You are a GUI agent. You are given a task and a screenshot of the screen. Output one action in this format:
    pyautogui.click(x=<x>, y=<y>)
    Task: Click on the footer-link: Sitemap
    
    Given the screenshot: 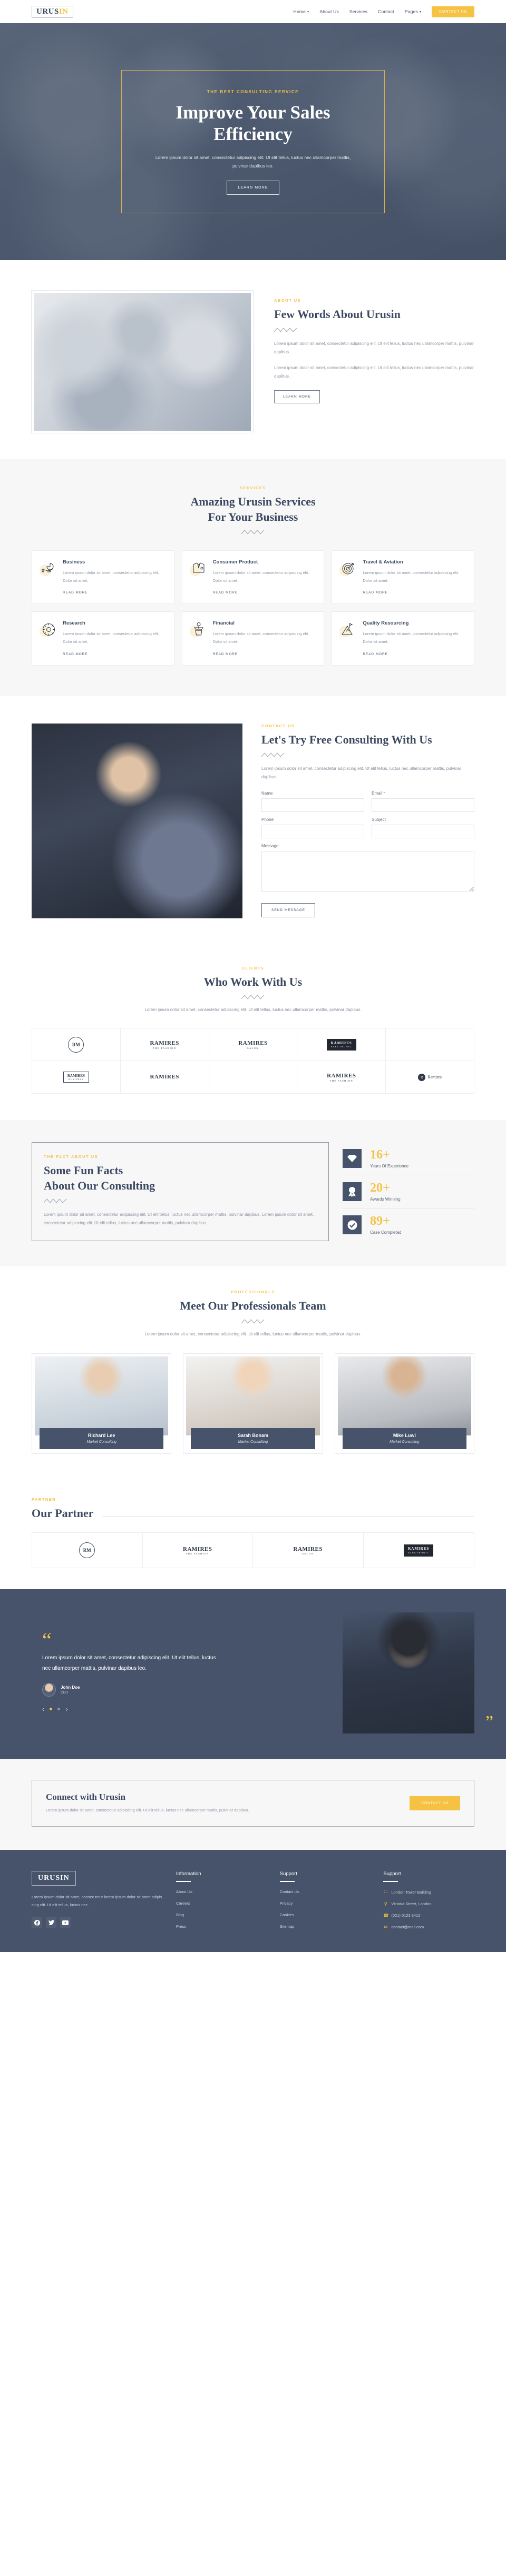 What is the action you would take?
    pyautogui.click(x=325, y=1926)
    